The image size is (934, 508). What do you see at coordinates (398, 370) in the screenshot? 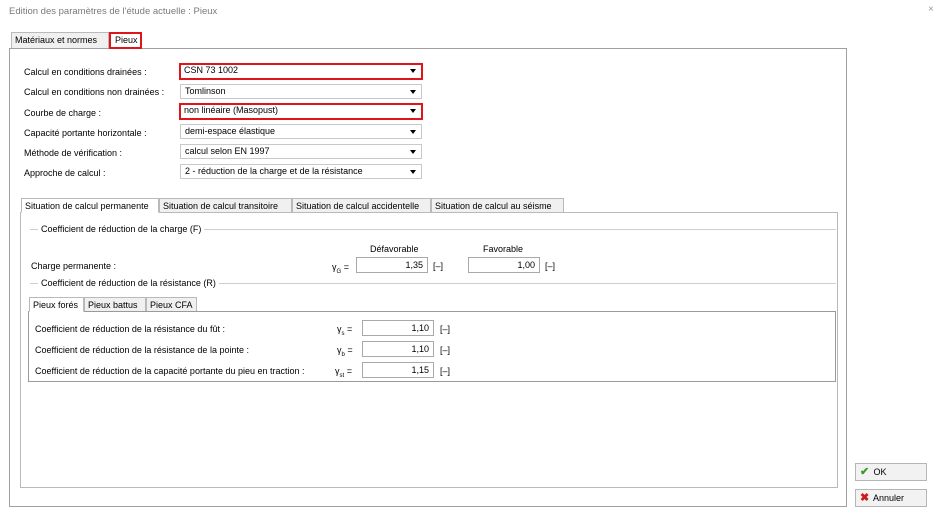
I see `tension-capacity-input: 1,15` at bounding box center [398, 370].